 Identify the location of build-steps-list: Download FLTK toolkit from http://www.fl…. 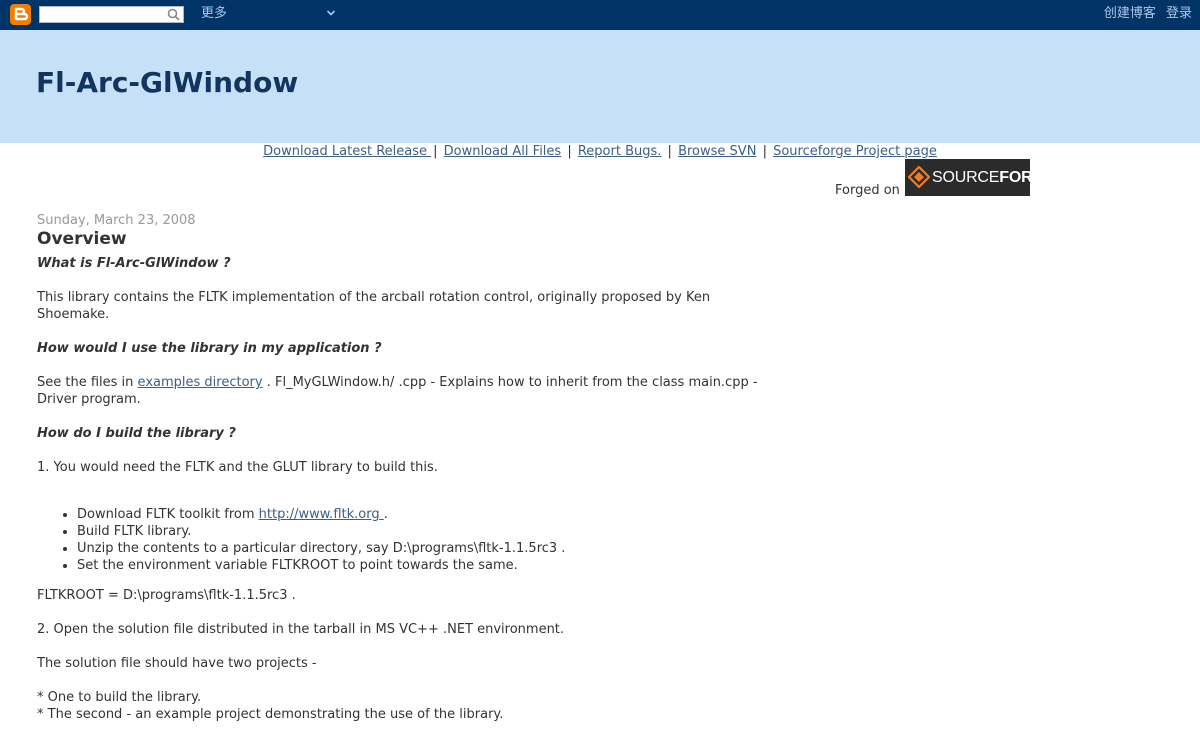
(407, 540).